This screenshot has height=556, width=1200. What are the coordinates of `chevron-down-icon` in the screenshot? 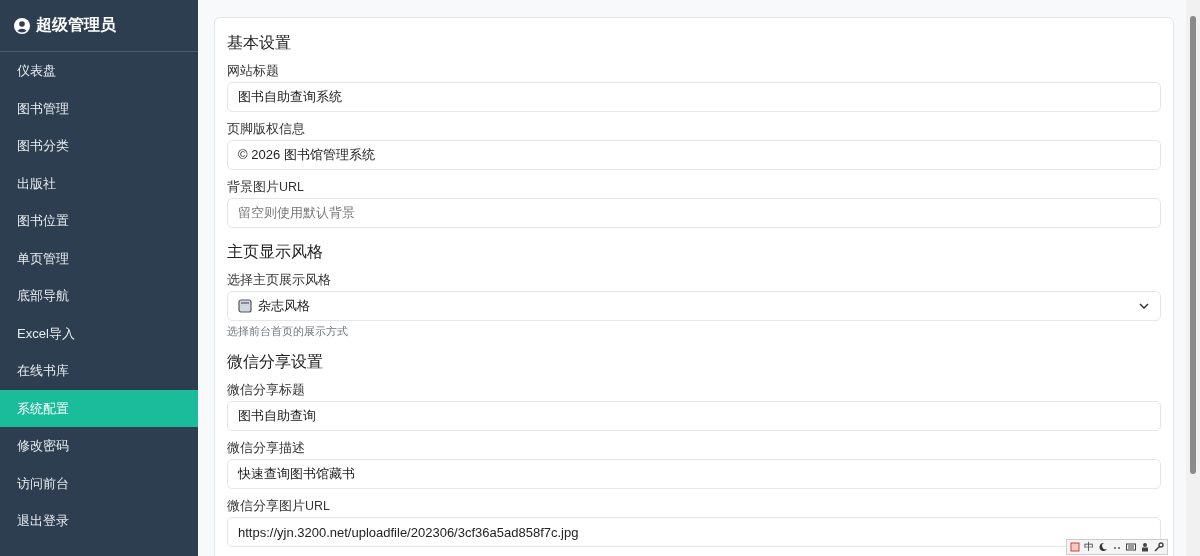 It's located at (1144, 306).